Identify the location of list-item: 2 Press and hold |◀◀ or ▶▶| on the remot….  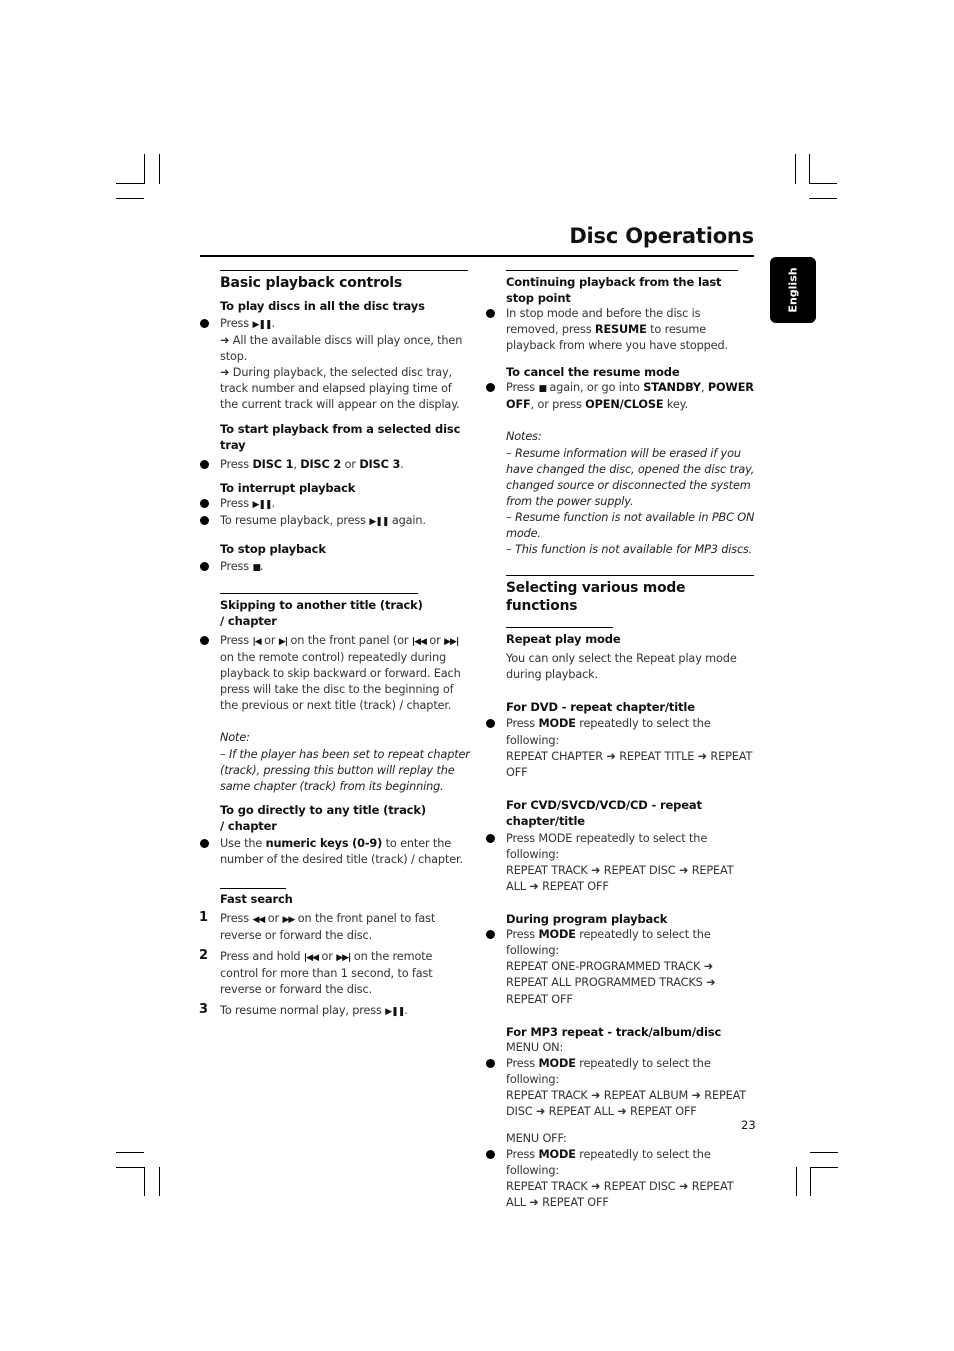
(316, 972).